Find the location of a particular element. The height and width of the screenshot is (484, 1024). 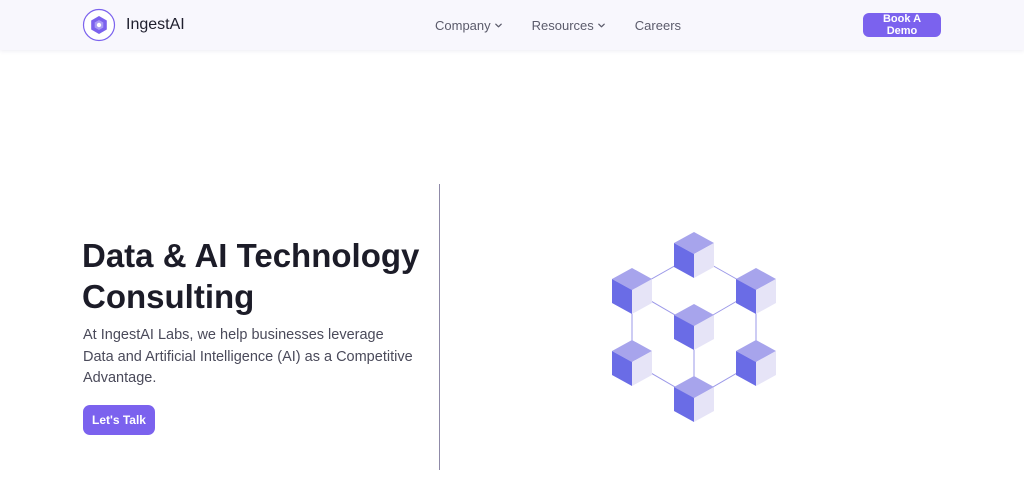

brand-logo-link: IngestAI is located at coordinates (133, 25).